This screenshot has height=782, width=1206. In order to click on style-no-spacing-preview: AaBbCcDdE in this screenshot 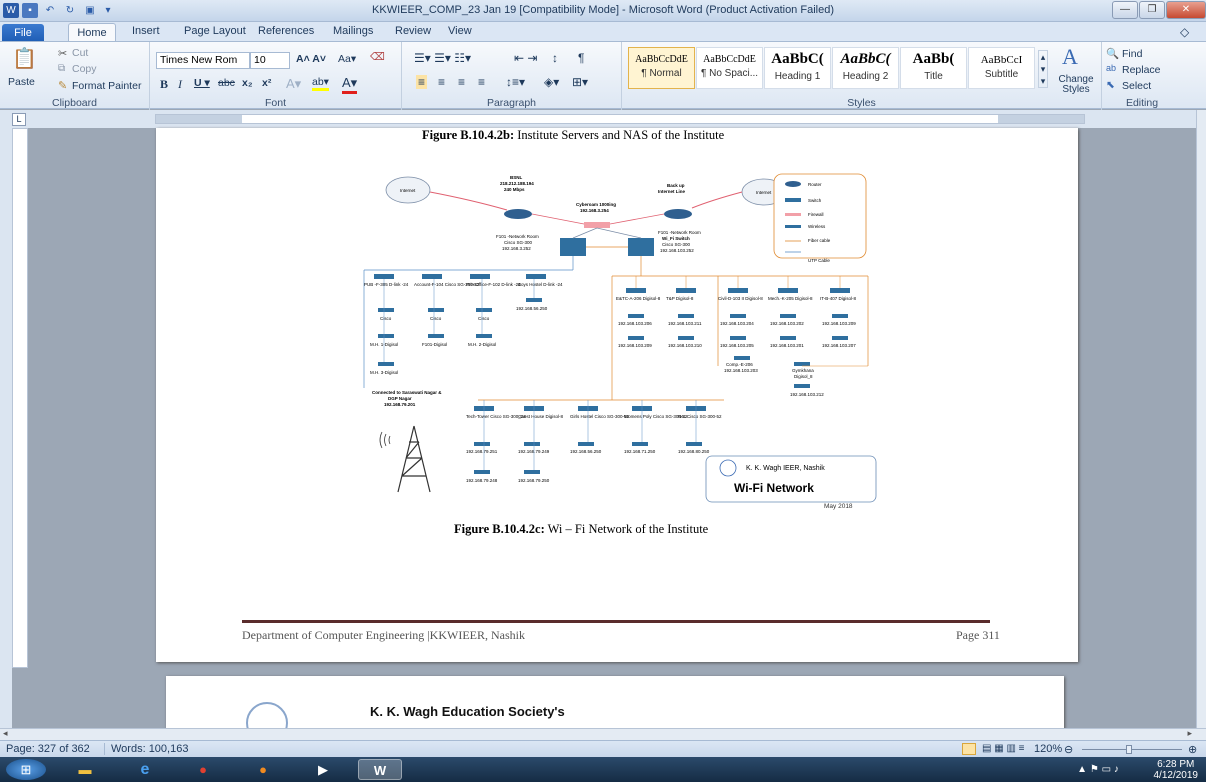, I will do `click(729, 59)`.